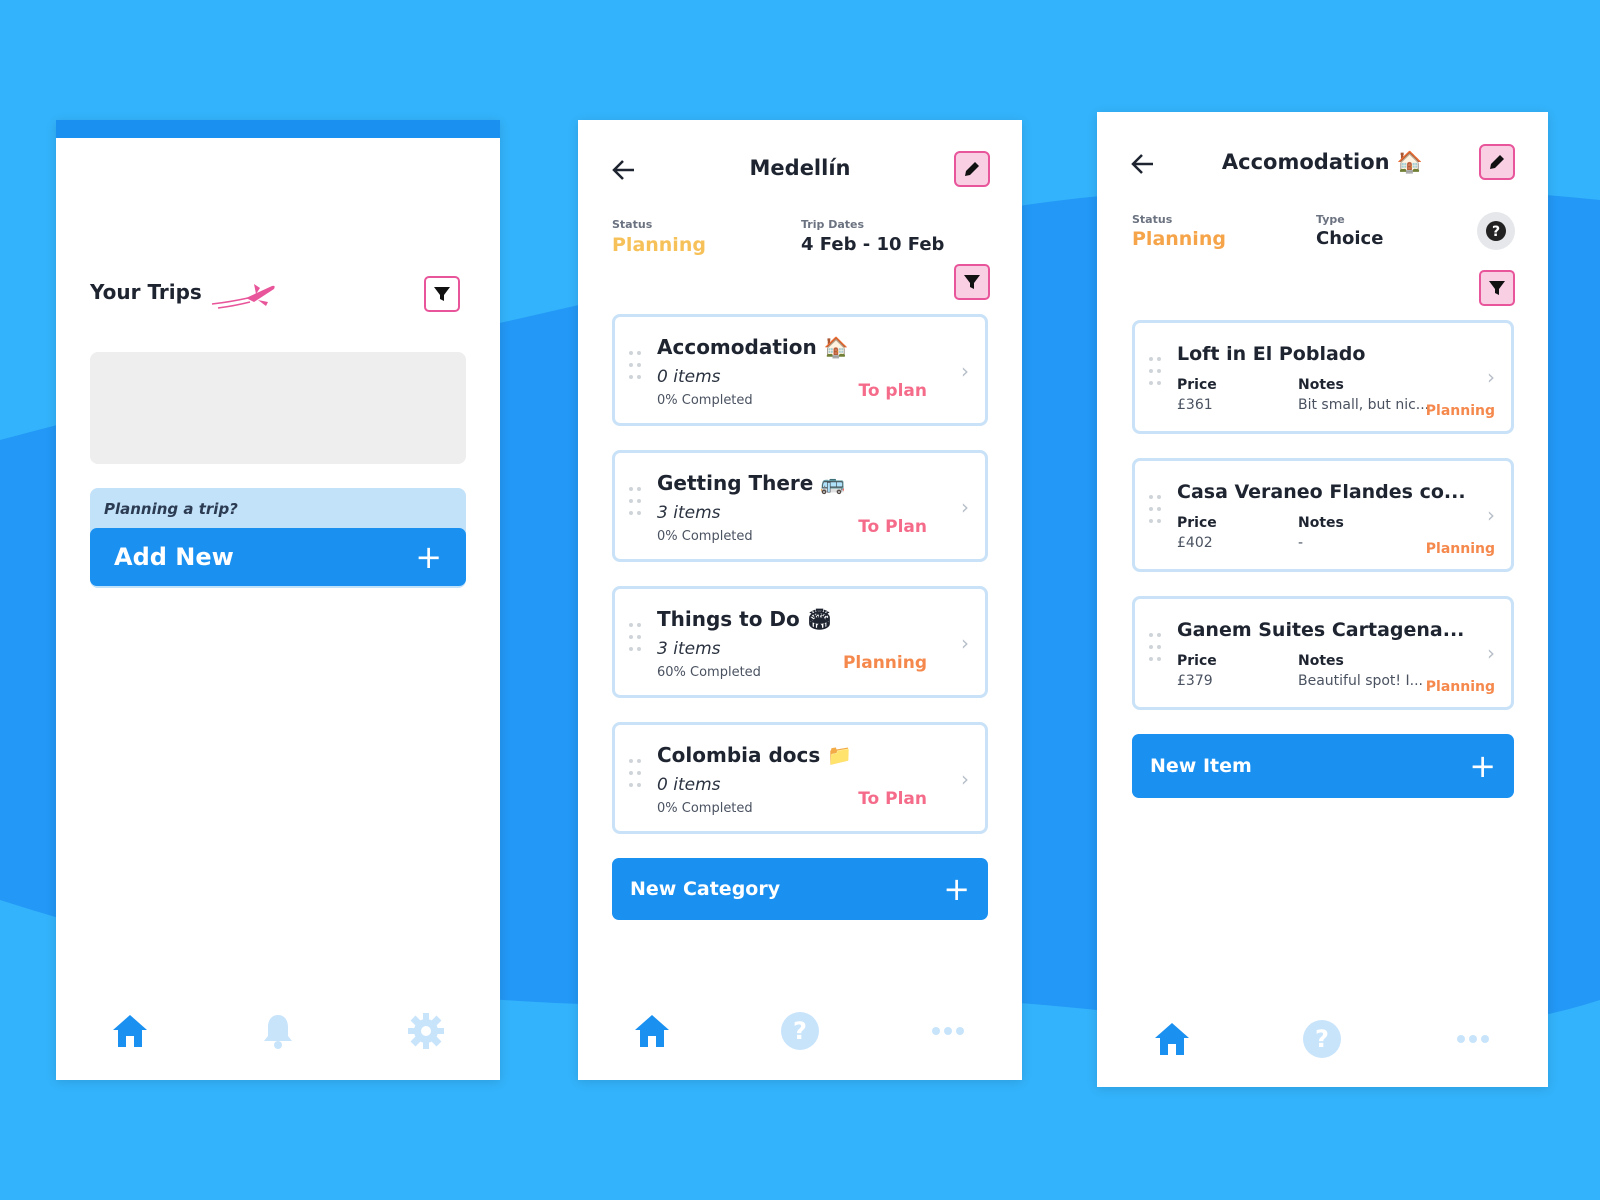 The image size is (1600, 1200). What do you see at coordinates (174, 557) in the screenshot?
I see `add-new-label: Add New` at bounding box center [174, 557].